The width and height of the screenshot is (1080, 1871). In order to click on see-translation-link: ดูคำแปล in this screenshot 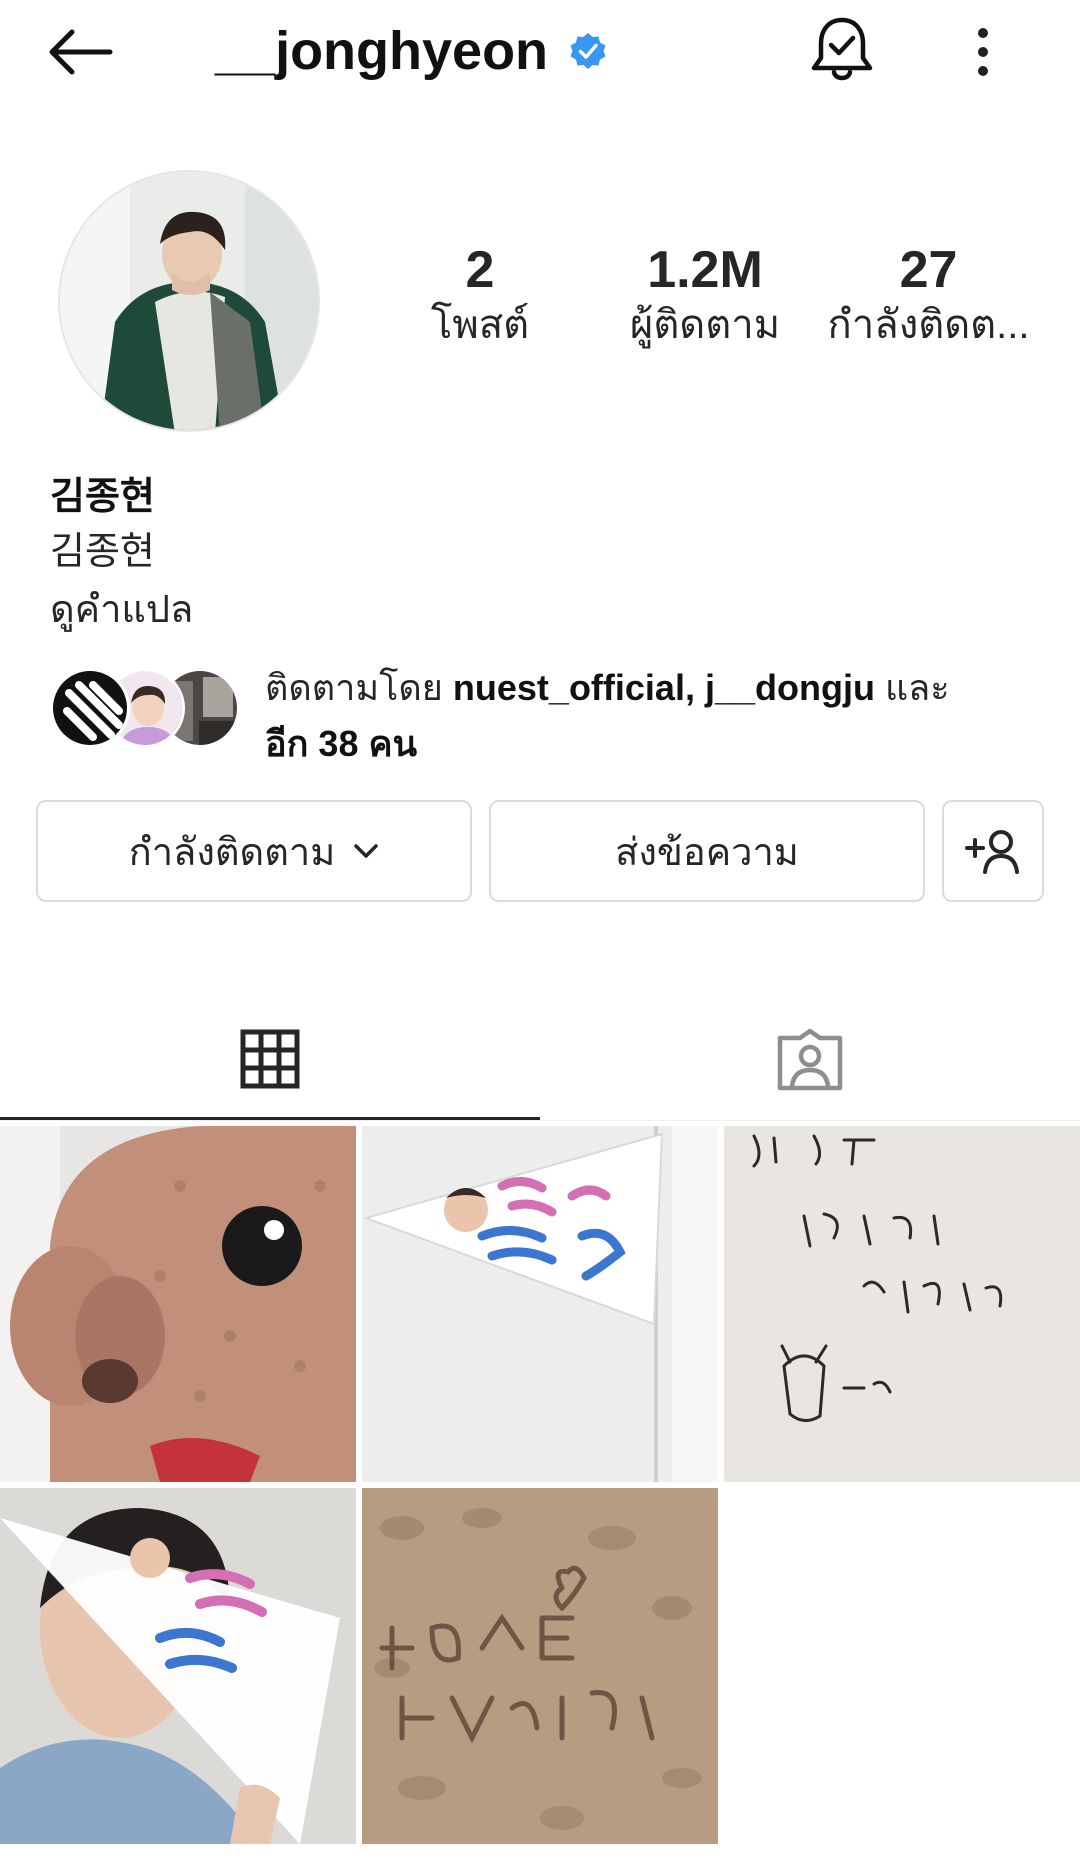, I will do `click(121, 608)`.